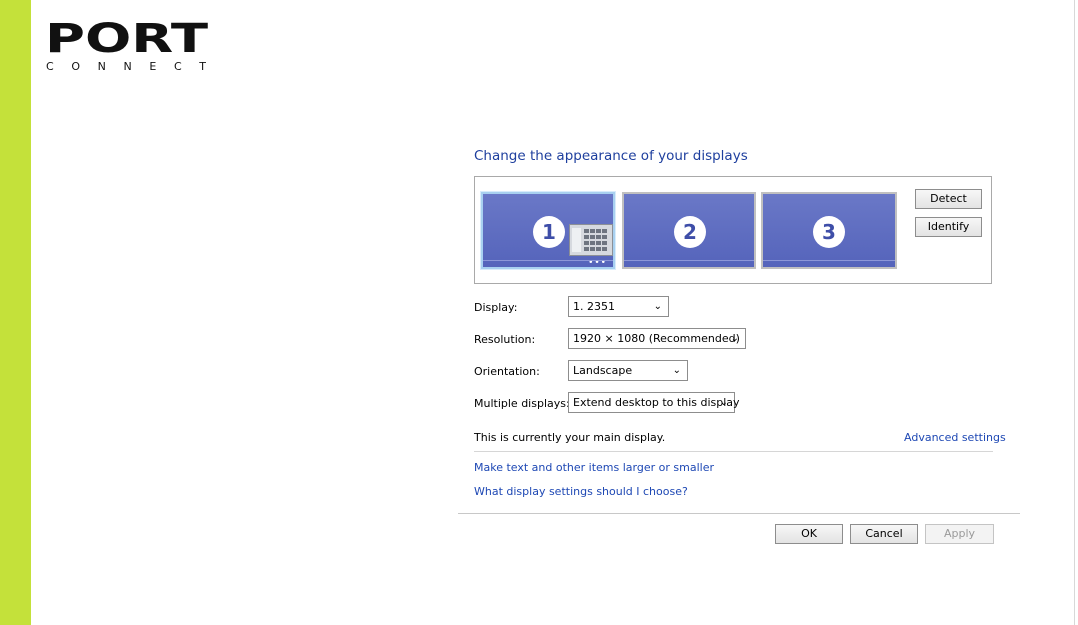  Describe the element at coordinates (884, 534) in the screenshot. I see `cancel-button: Cancel` at that location.